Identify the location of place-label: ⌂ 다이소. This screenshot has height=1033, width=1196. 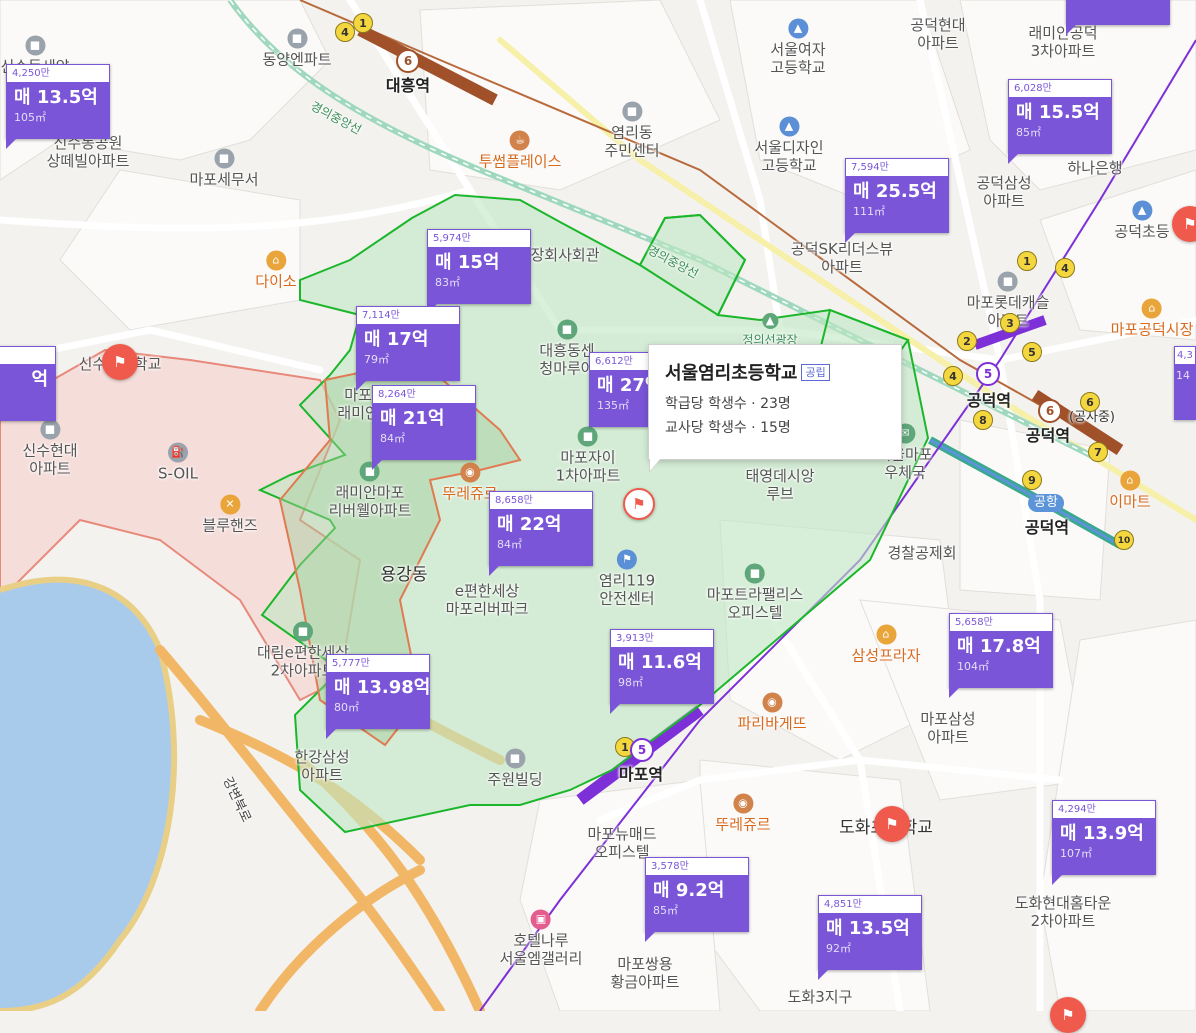
(276, 270).